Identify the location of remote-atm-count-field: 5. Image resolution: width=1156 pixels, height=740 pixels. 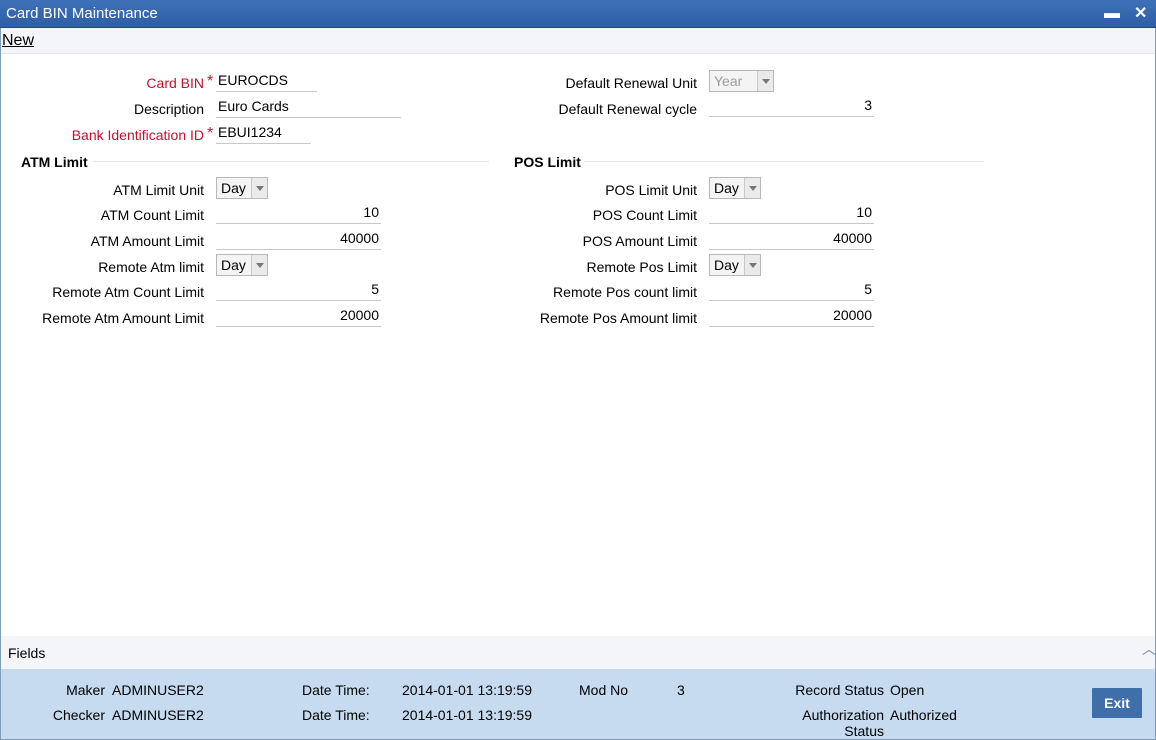
(298, 290).